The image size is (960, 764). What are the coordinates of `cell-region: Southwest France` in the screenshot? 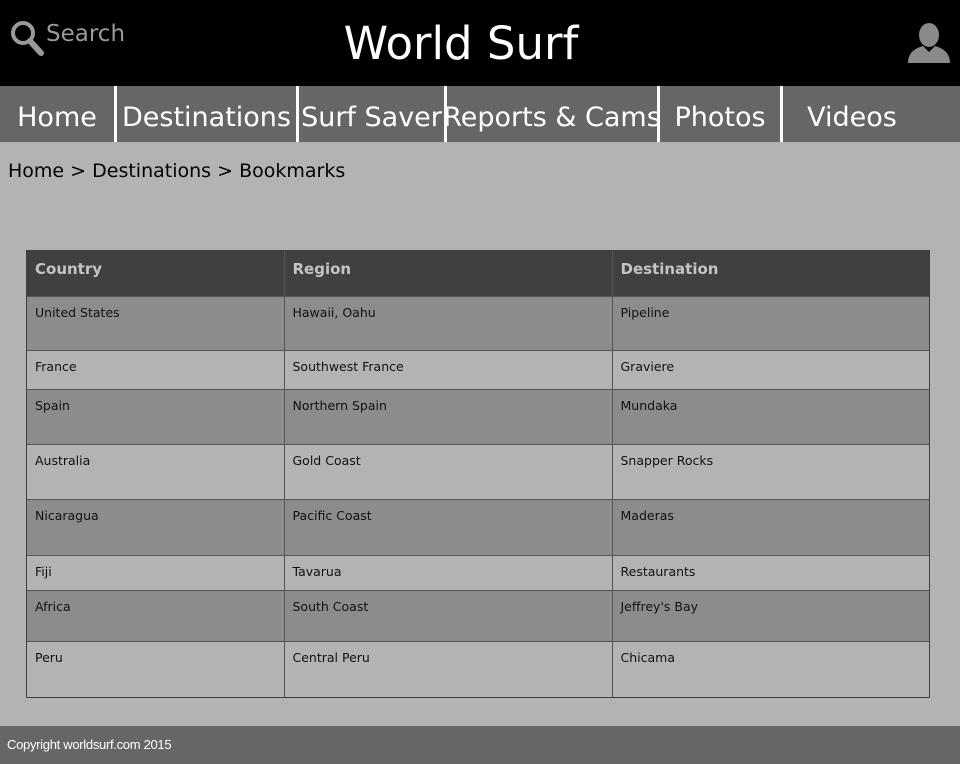 It's located at (448, 369).